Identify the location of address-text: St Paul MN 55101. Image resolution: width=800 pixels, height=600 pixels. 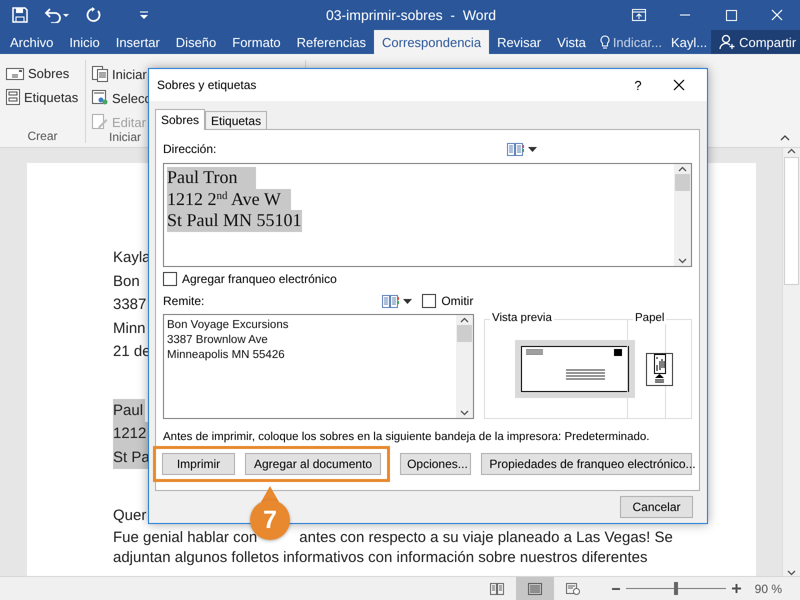
(234, 221).